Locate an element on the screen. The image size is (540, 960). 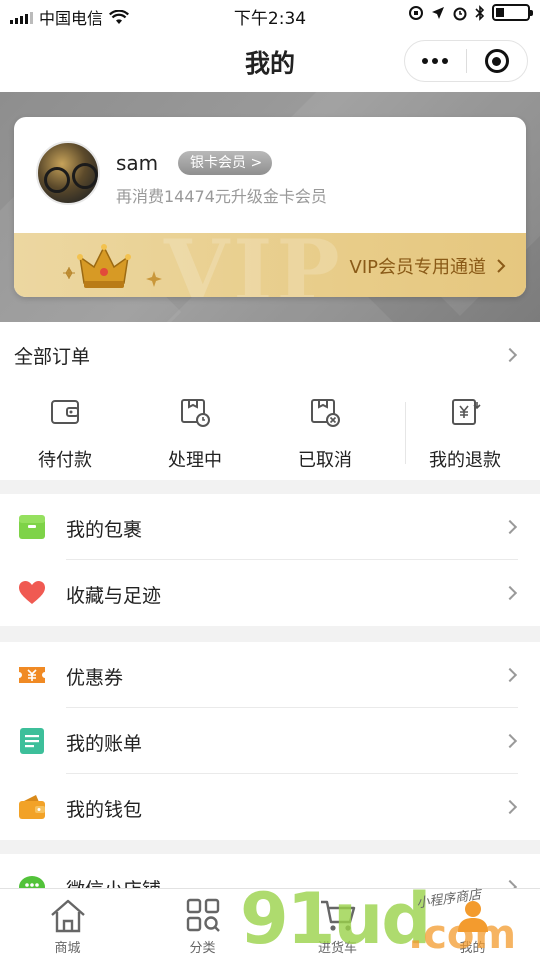
list-item-bills: 我的账单 is located at coordinates (270, 741).